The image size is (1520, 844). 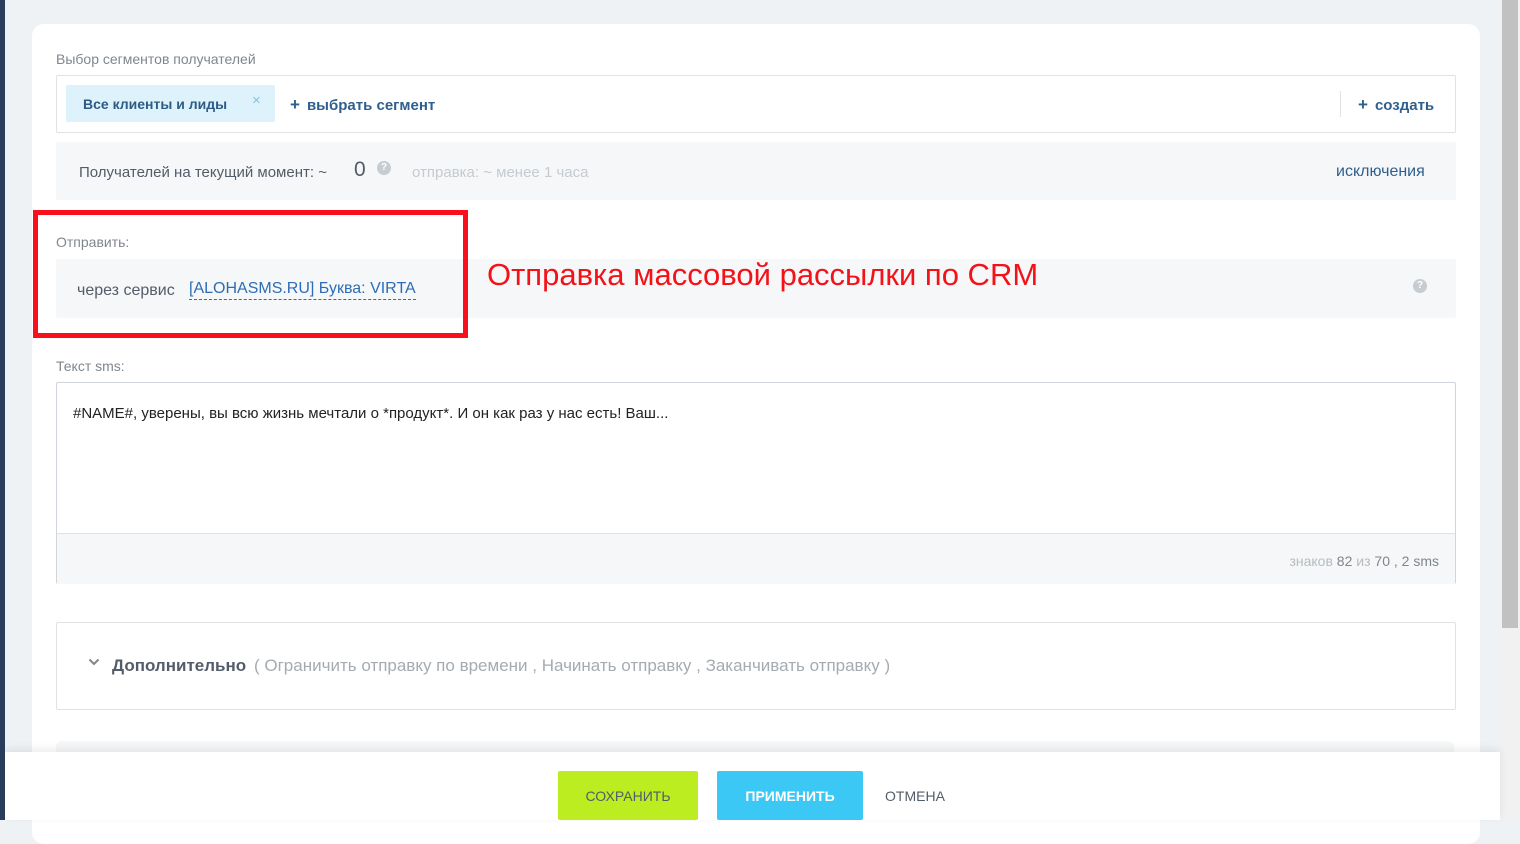 I want to click on char-counter: знаков 82 из 70 , 2 sms, so click(x=1364, y=561).